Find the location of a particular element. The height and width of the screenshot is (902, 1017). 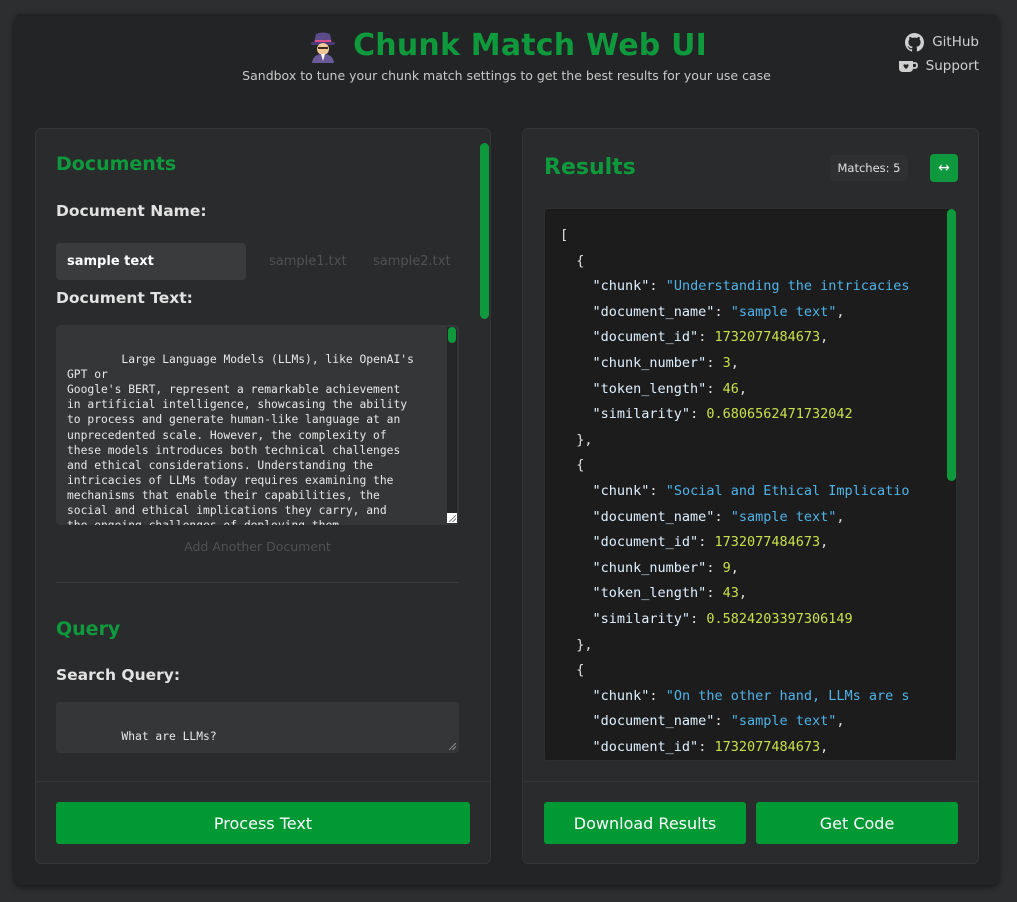

support-link: Support is located at coordinates (938, 66).